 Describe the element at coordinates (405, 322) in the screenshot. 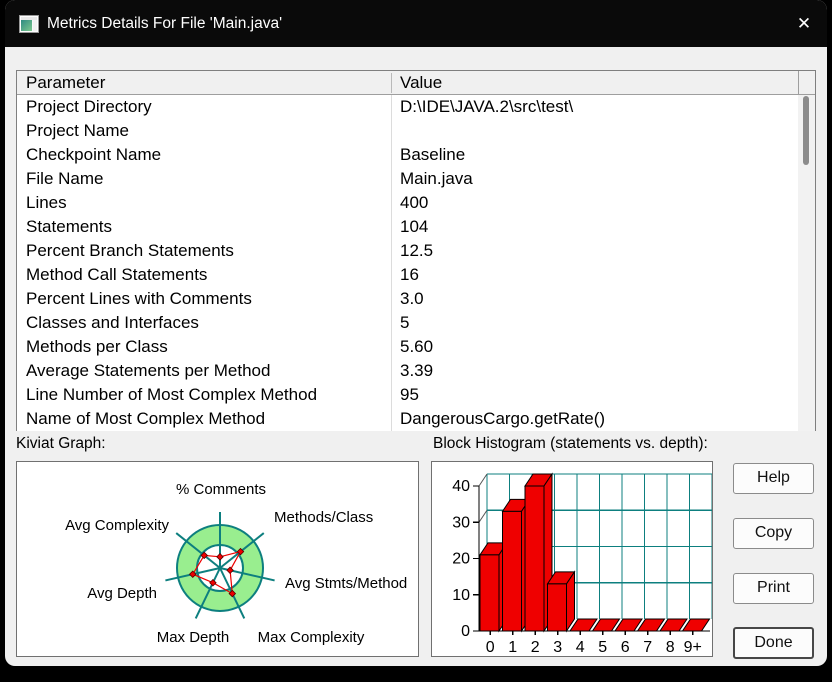

I see `value-cell: 5` at that location.